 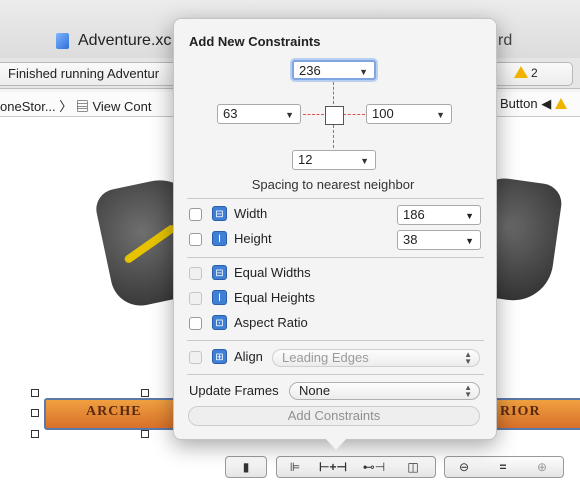 What do you see at coordinates (145, 393) in the screenshot?
I see `resize-handle-top-middle` at bounding box center [145, 393].